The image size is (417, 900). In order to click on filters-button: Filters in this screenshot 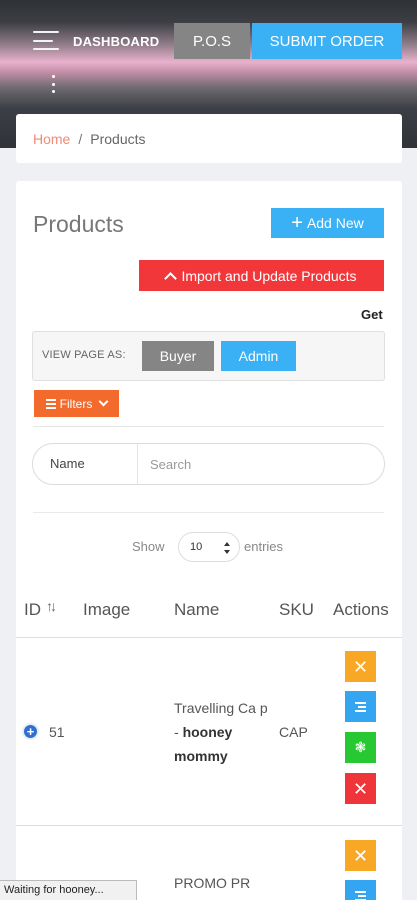, I will do `click(76, 403)`.